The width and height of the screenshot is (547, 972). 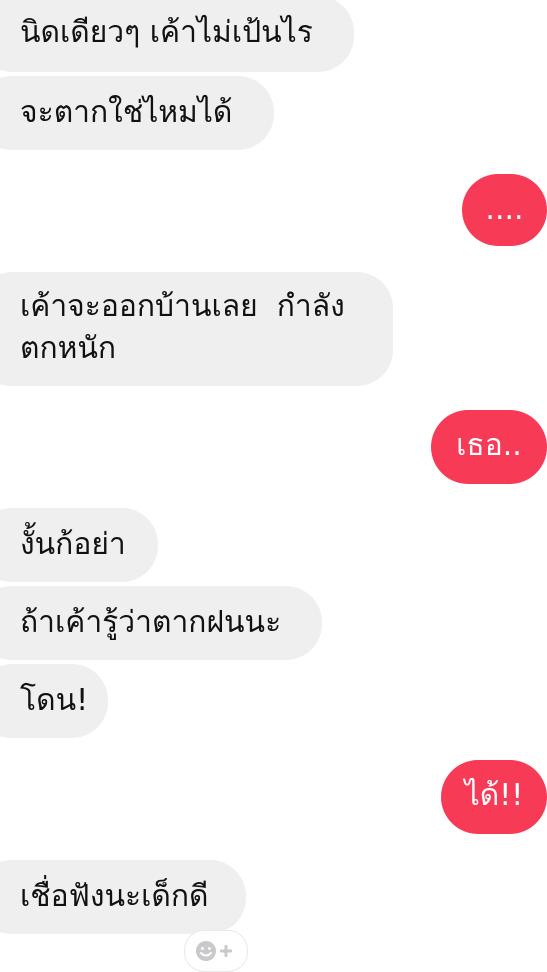 I want to click on incoming-message: งั้นก้อย่า, so click(x=79, y=545).